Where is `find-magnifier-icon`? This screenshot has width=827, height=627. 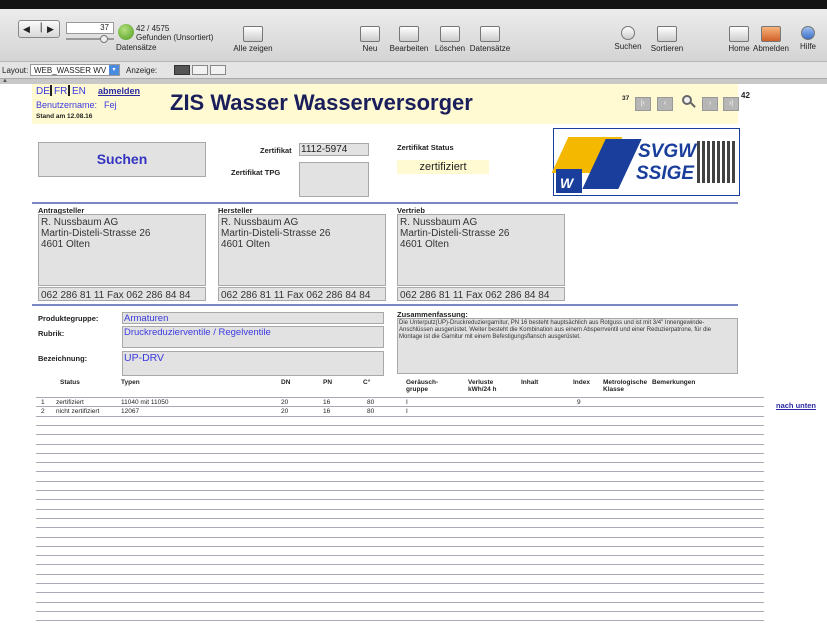 find-magnifier-icon is located at coordinates (688, 102).